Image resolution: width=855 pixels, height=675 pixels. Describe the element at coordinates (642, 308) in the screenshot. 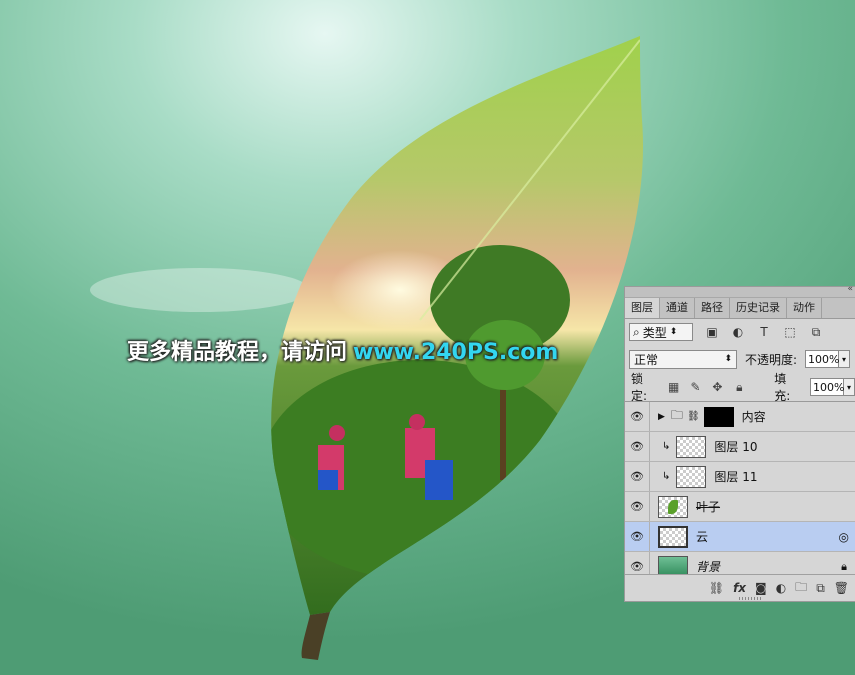

I see `tab-layers: 图层` at that location.